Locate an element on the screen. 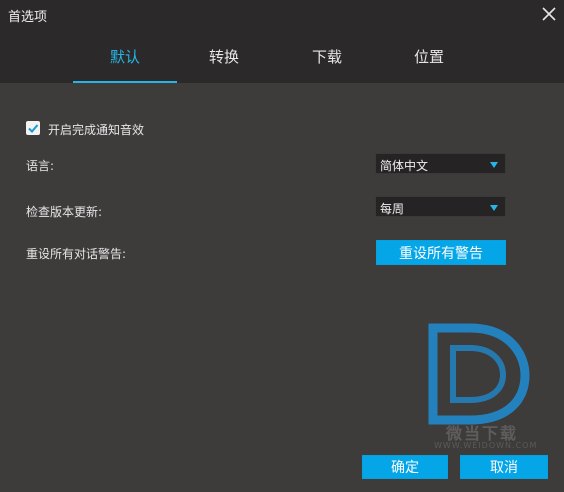 The height and width of the screenshot is (492, 564). watermark-url: WWW.WEIDOWN.COM is located at coordinates (486, 445).